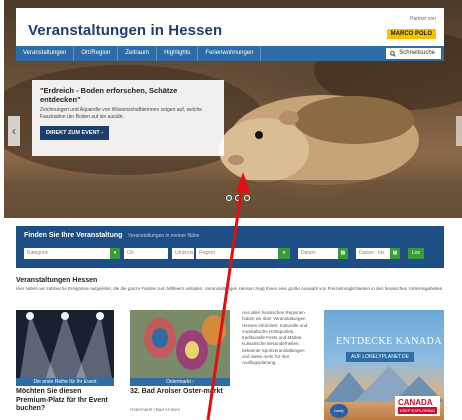 This screenshot has width=462, height=420. Describe the element at coordinates (155, 409) in the screenshot. I see `card-meta: Ostermarkt | Bad Arolsen` at that location.